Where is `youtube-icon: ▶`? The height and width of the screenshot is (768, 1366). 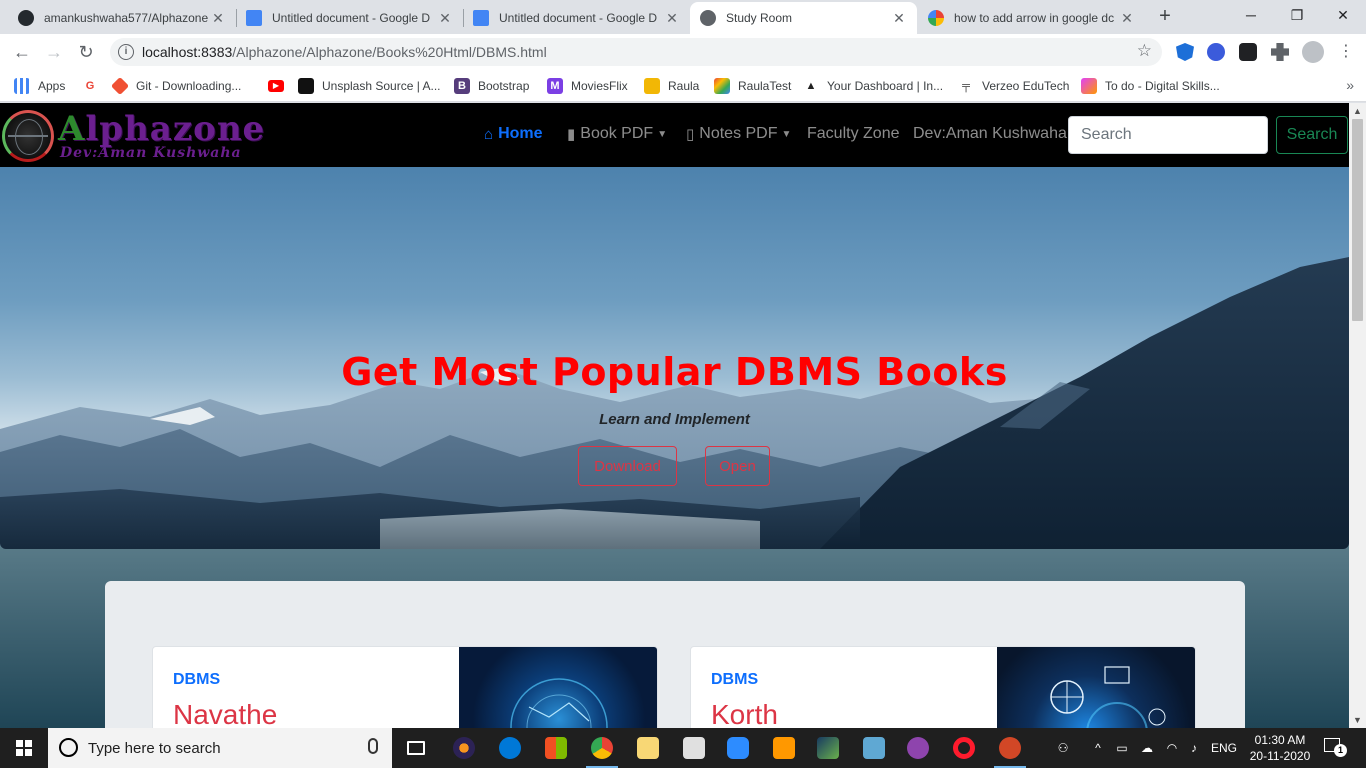 youtube-icon: ▶ is located at coordinates (276, 86).